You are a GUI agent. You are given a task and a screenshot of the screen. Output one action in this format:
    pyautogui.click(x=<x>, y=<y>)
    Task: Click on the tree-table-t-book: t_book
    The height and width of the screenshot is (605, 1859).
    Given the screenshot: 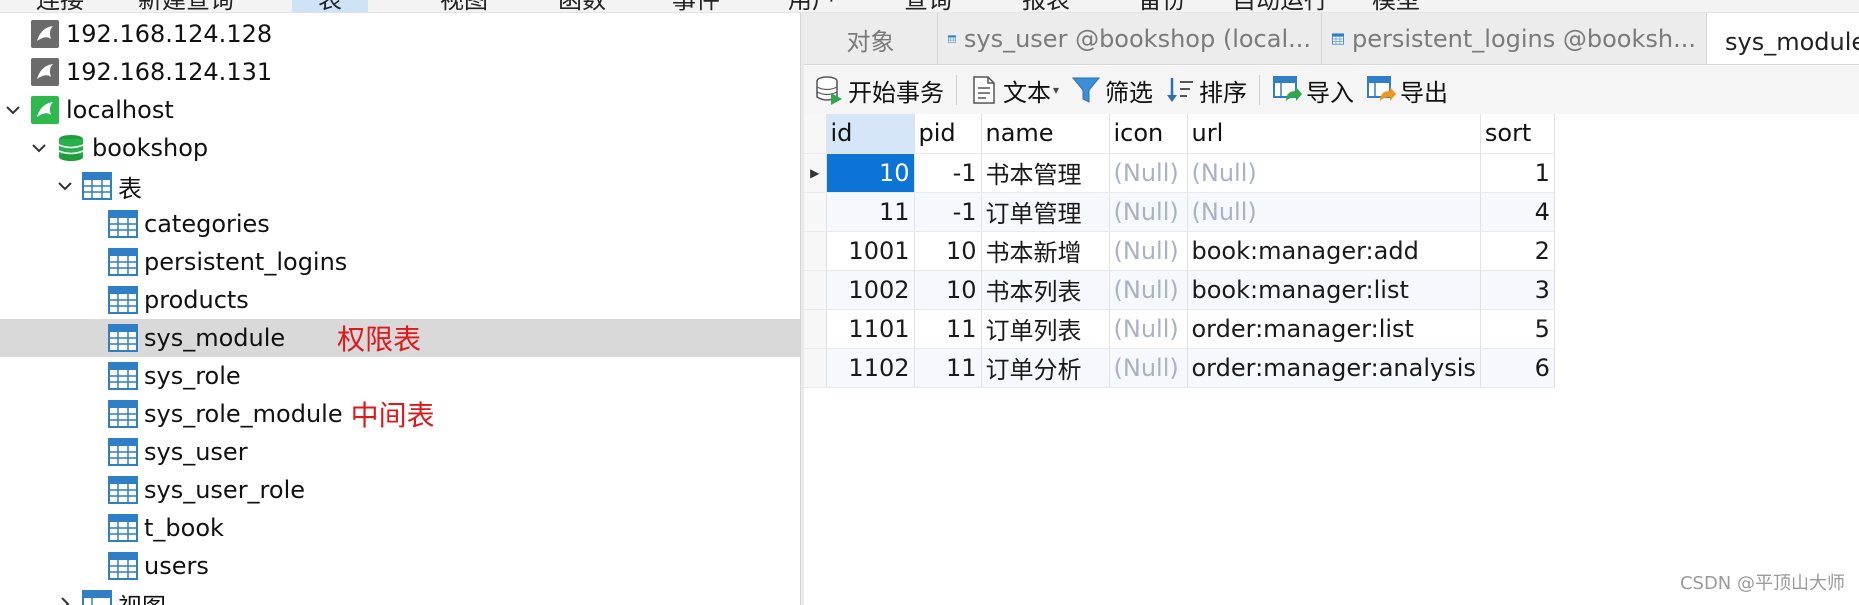 What is the action you would take?
    pyautogui.click(x=400, y=528)
    